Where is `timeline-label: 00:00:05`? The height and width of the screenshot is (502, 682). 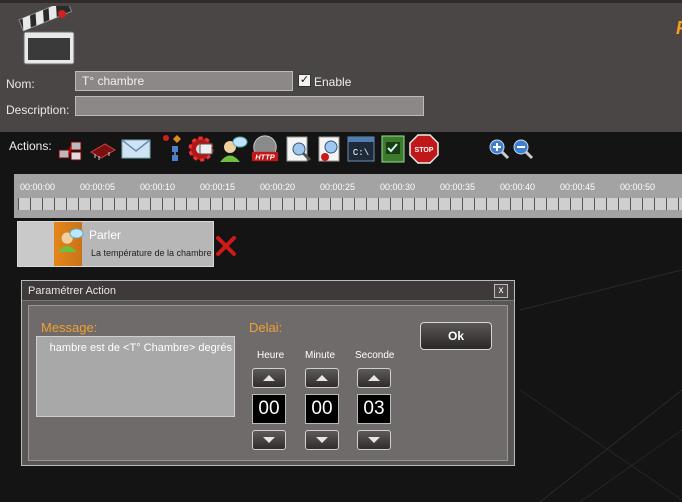
timeline-label: 00:00:05 is located at coordinates (98, 187).